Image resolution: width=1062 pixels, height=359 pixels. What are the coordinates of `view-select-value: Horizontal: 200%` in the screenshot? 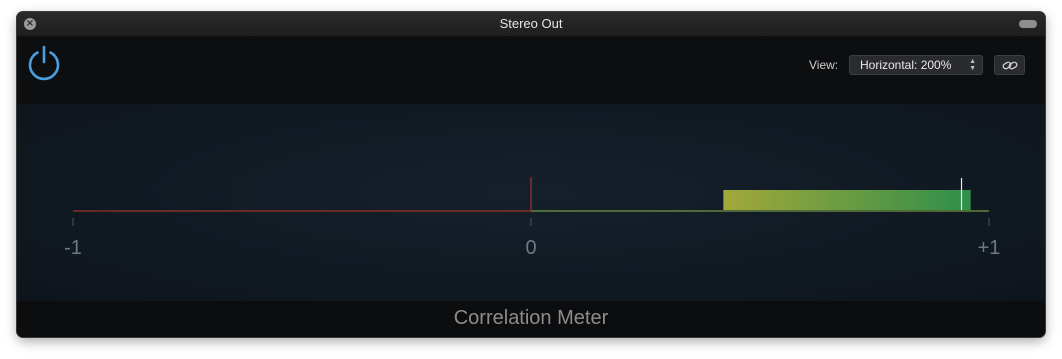 It's located at (906, 65).